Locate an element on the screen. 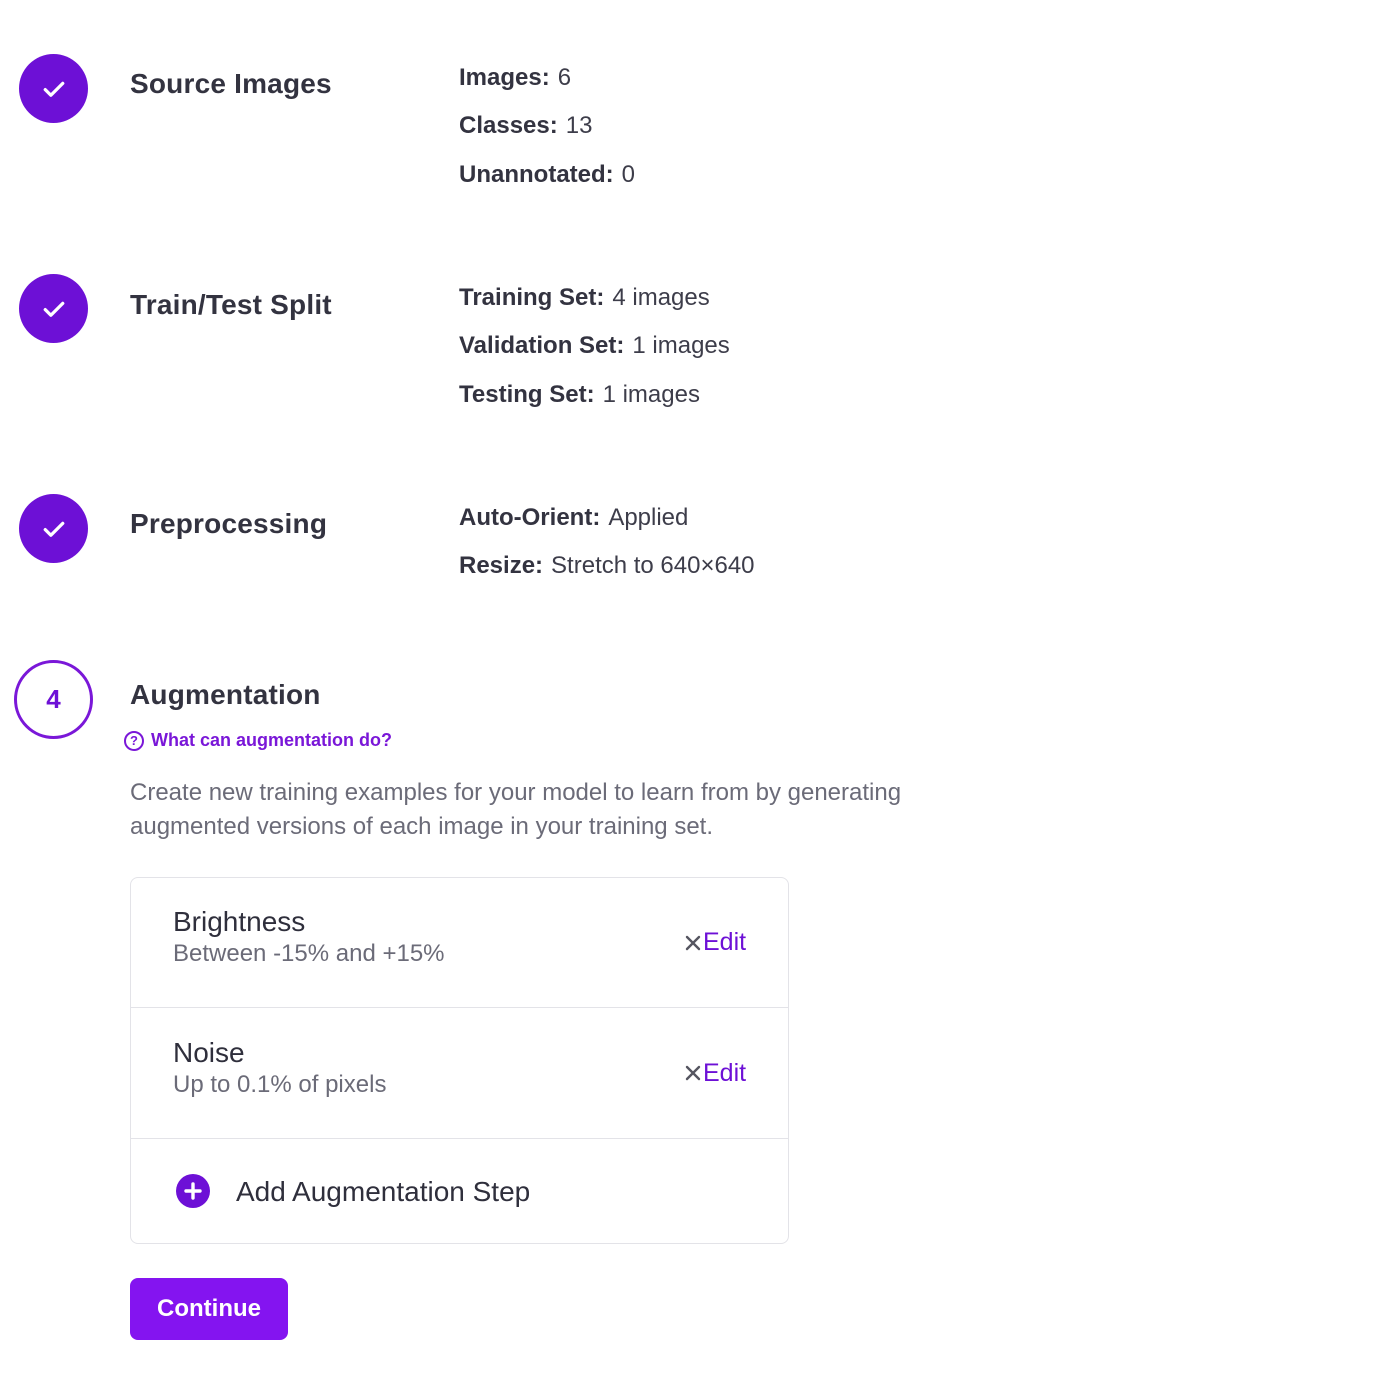  detail-classes: Classes: 13 is located at coordinates (525, 126).